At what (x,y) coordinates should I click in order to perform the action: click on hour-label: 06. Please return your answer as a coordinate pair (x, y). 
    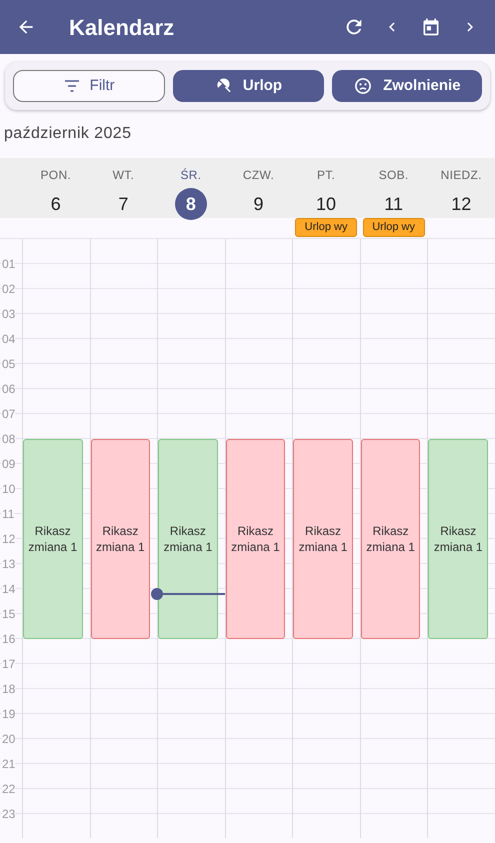
    Looking at the image, I should click on (9, 389).